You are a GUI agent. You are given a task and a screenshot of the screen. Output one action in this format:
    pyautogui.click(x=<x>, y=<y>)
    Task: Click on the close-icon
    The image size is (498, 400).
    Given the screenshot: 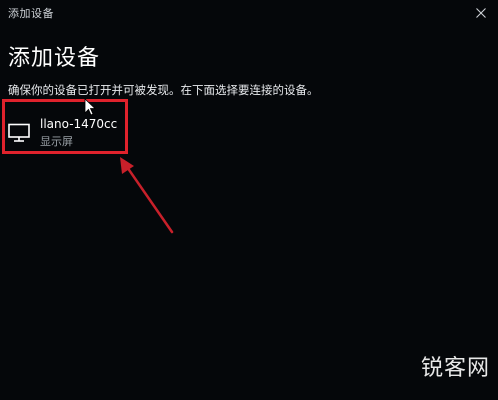 What is the action you would take?
    pyautogui.click(x=481, y=13)
    